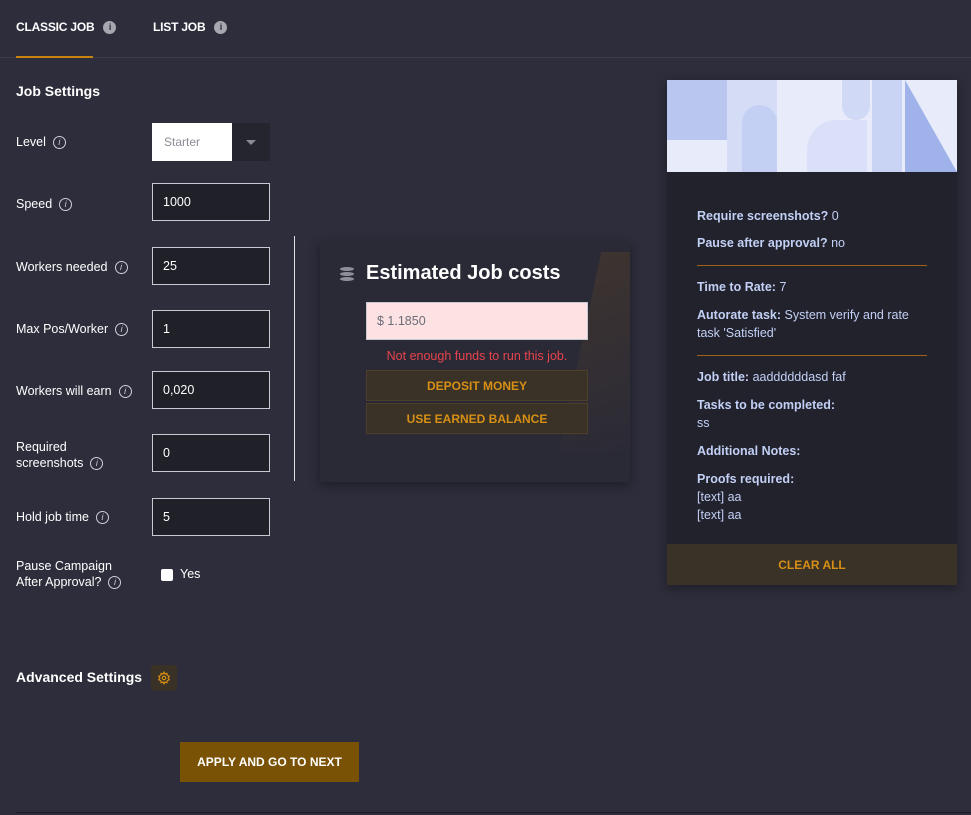  What do you see at coordinates (211, 453) in the screenshot?
I see `required-screenshots-input: 0` at bounding box center [211, 453].